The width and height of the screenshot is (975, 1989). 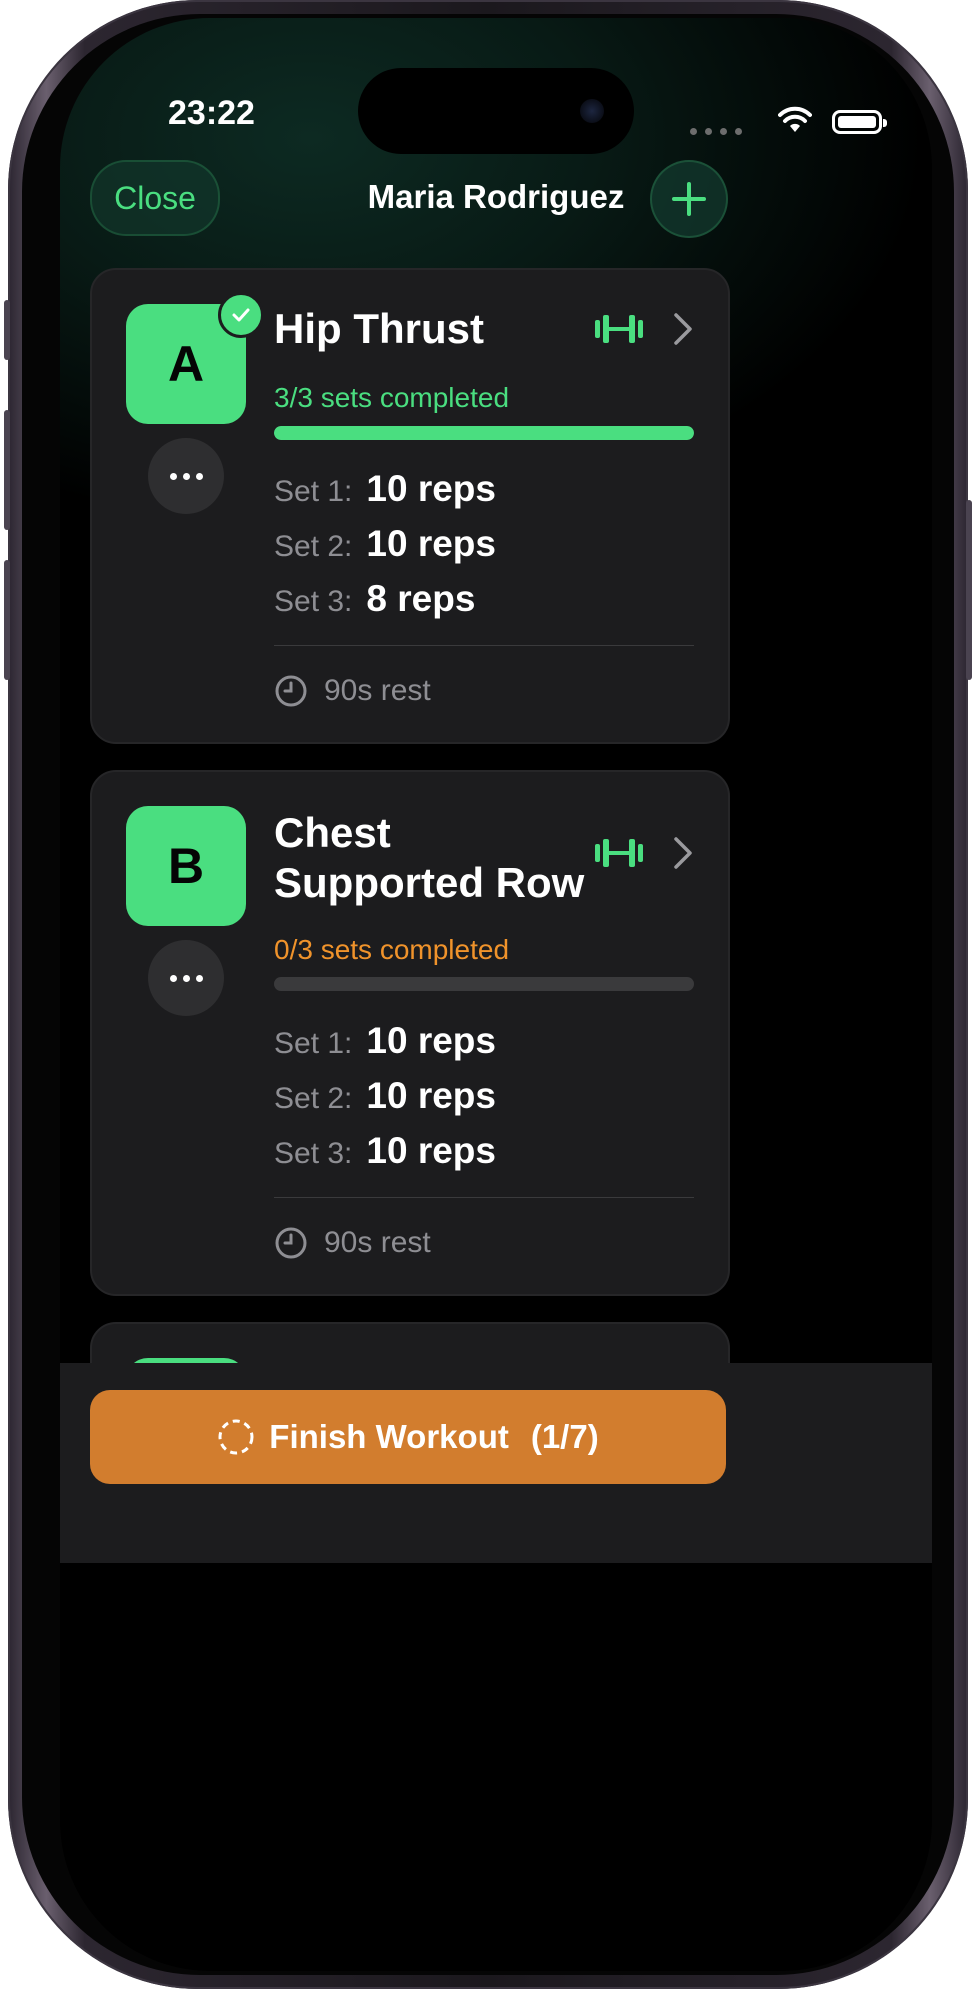 I want to click on plus-icon, so click(x=689, y=199).